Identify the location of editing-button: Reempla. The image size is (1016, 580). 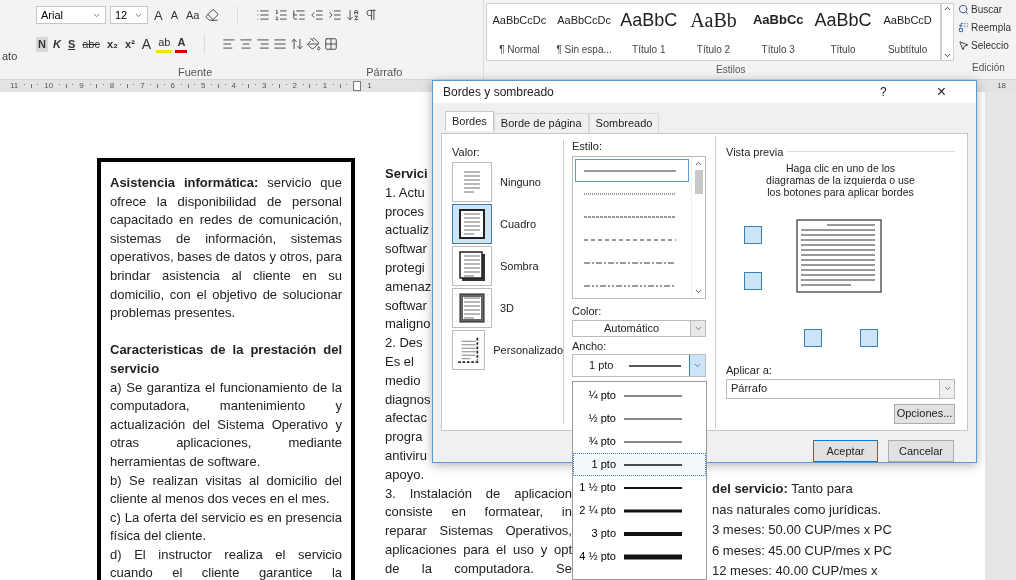
(985, 27).